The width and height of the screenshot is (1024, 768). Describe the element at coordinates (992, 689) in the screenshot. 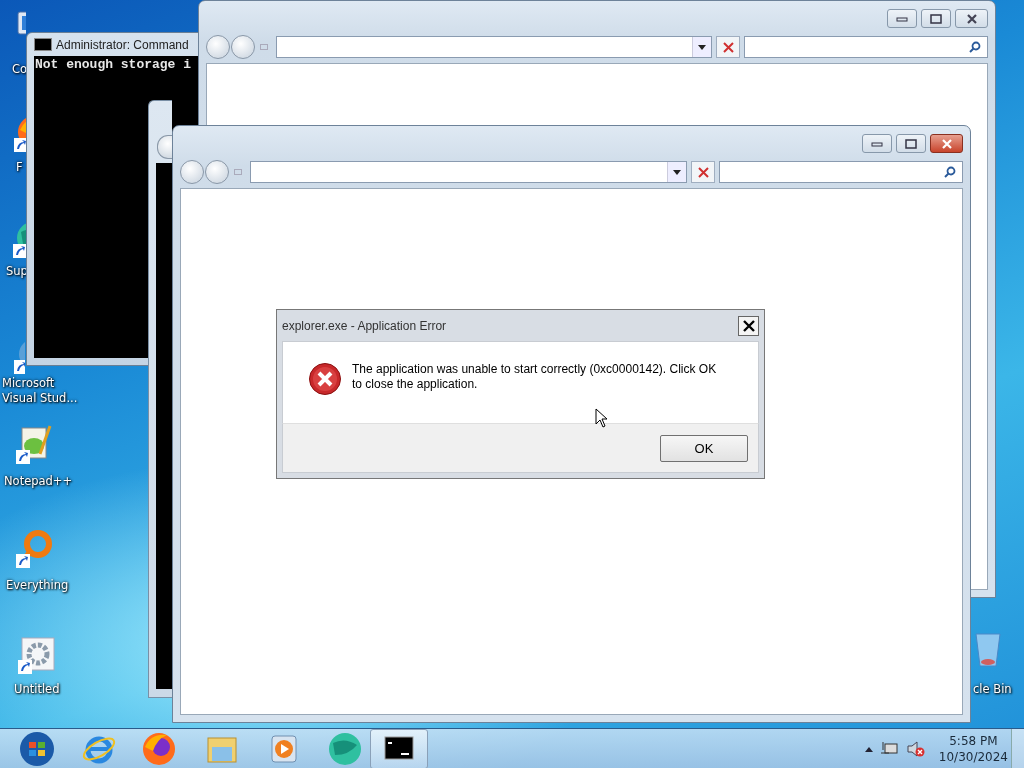

I see `icon-label: cle Bin` at that location.